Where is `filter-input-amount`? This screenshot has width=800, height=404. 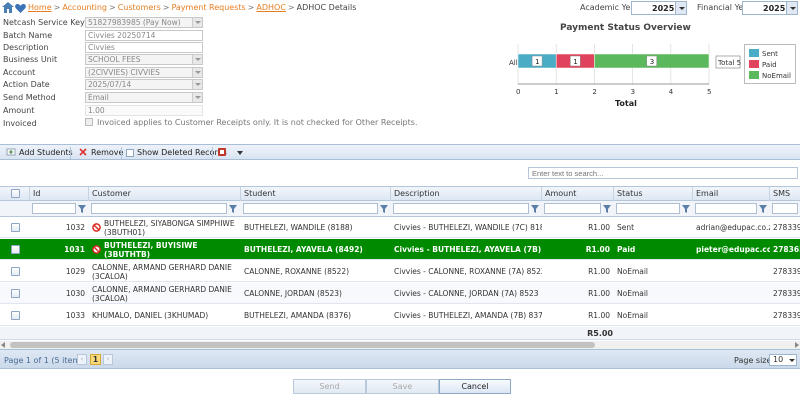
filter-input-amount is located at coordinates (577, 208).